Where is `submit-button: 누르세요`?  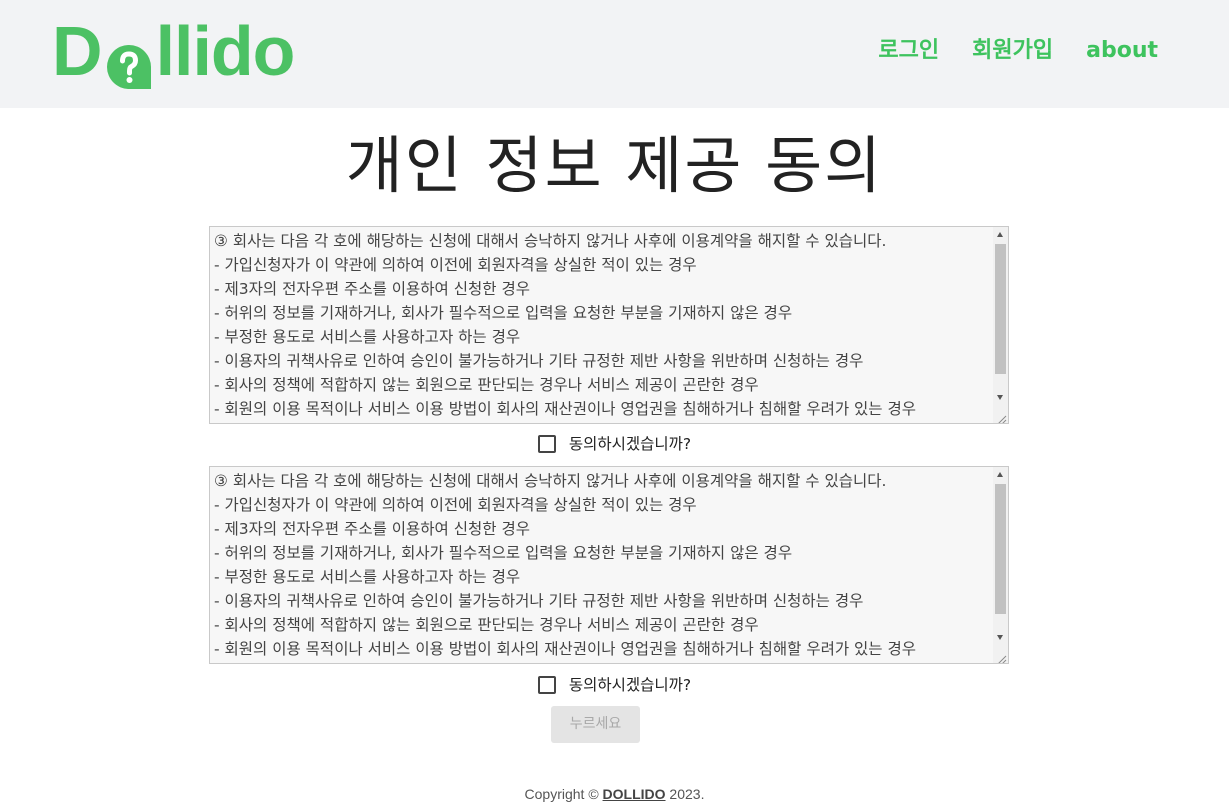 submit-button: 누르세요 is located at coordinates (595, 724).